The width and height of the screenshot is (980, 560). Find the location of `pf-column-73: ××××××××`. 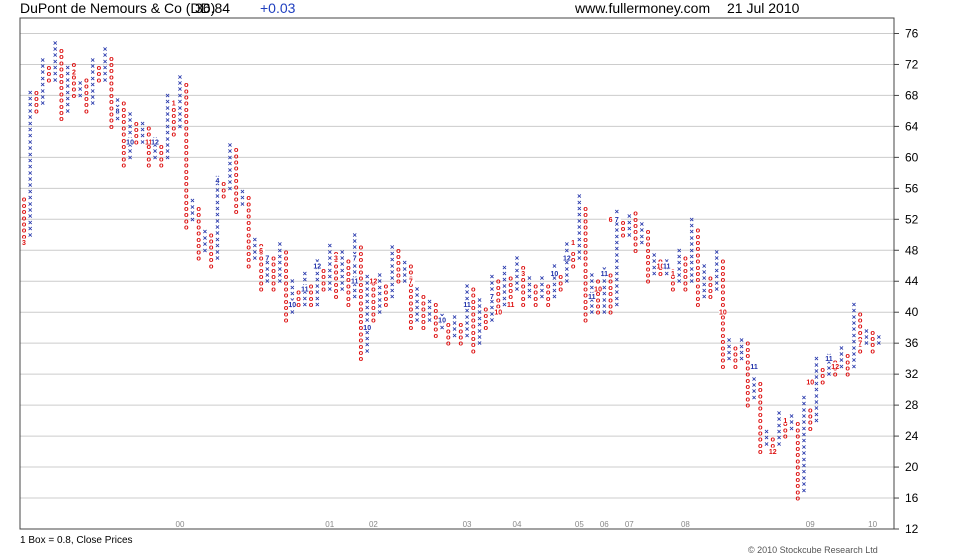

pf-column-73: ×××××××× is located at coordinates (479, 321).